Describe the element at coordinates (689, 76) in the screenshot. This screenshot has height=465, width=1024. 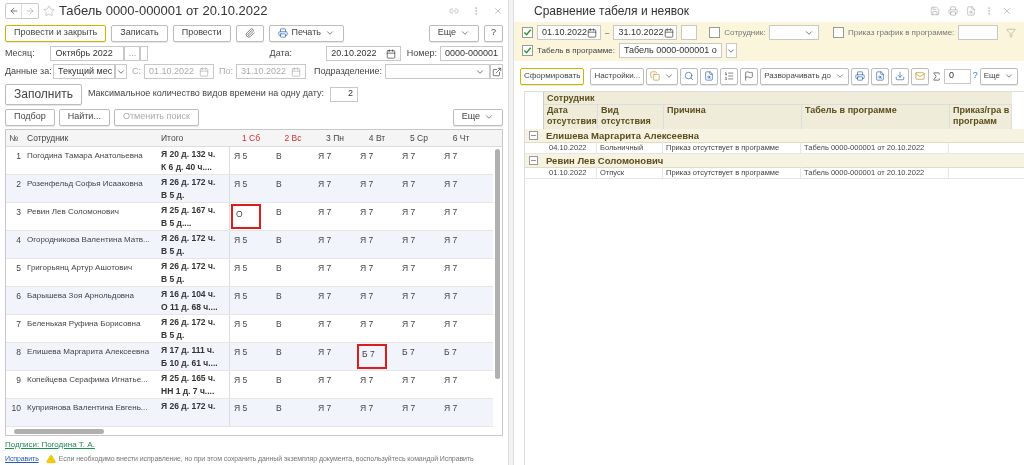
I see `search-button` at that location.